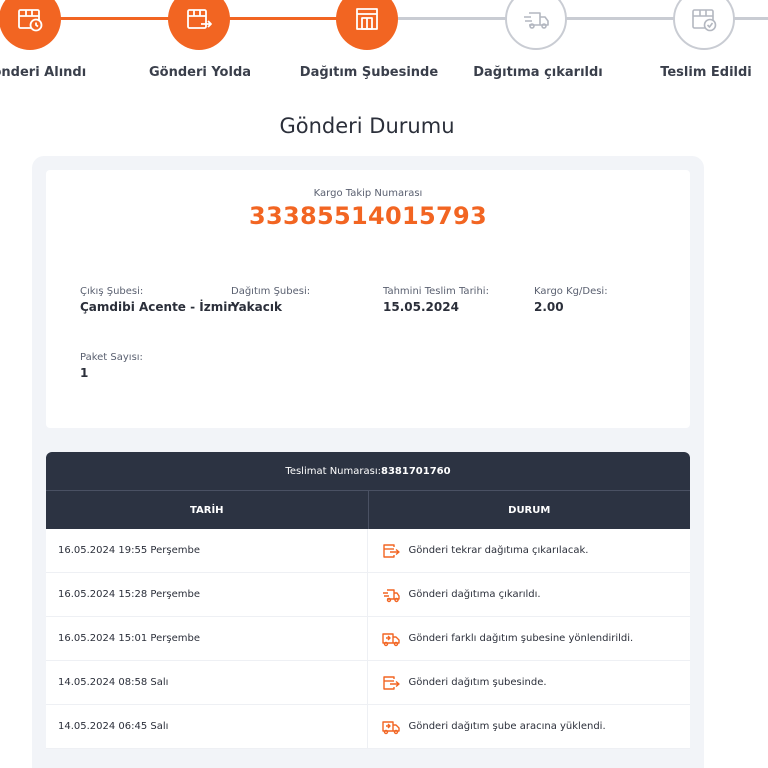  Describe the element at coordinates (421, 307) in the screenshot. I see `estimated-delivery-value: 15.05.2024` at that location.